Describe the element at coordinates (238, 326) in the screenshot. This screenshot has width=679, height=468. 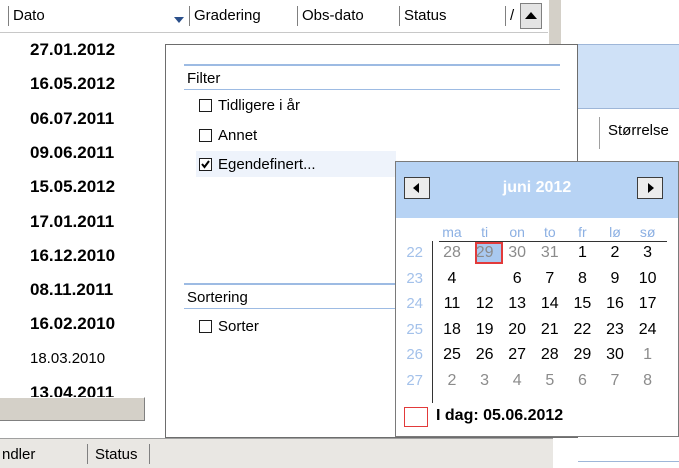
I see `sorting-option-label: Sorter` at that location.